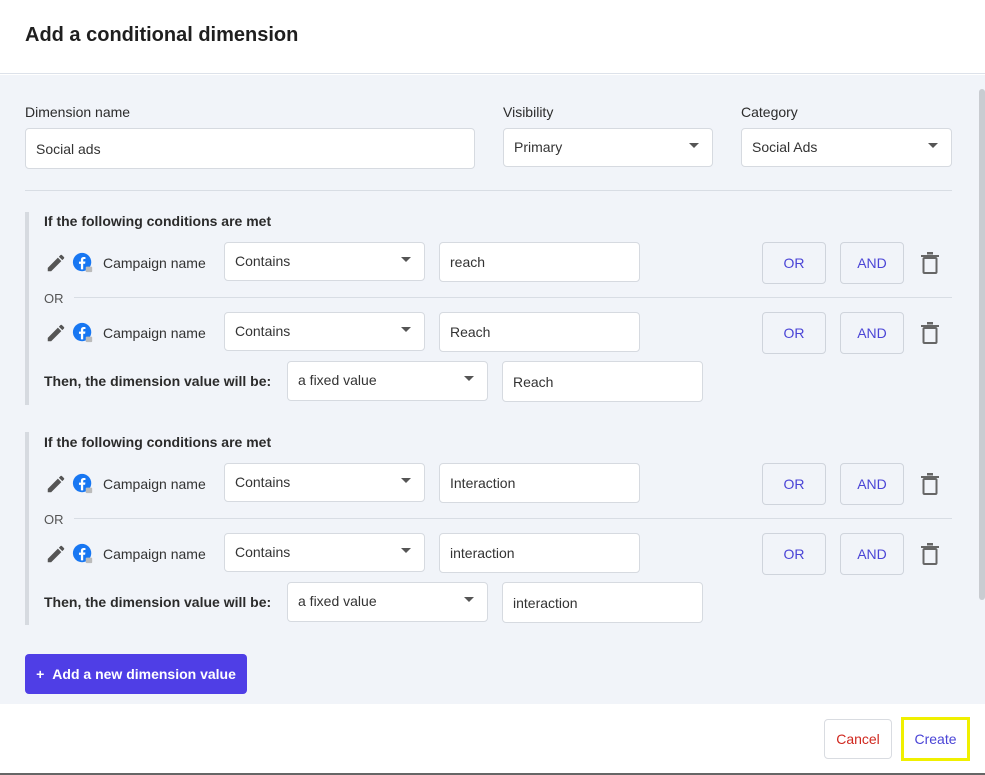 The height and width of the screenshot is (775, 985). Describe the element at coordinates (608, 147) in the screenshot. I see `visibility-select: Primary` at that location.